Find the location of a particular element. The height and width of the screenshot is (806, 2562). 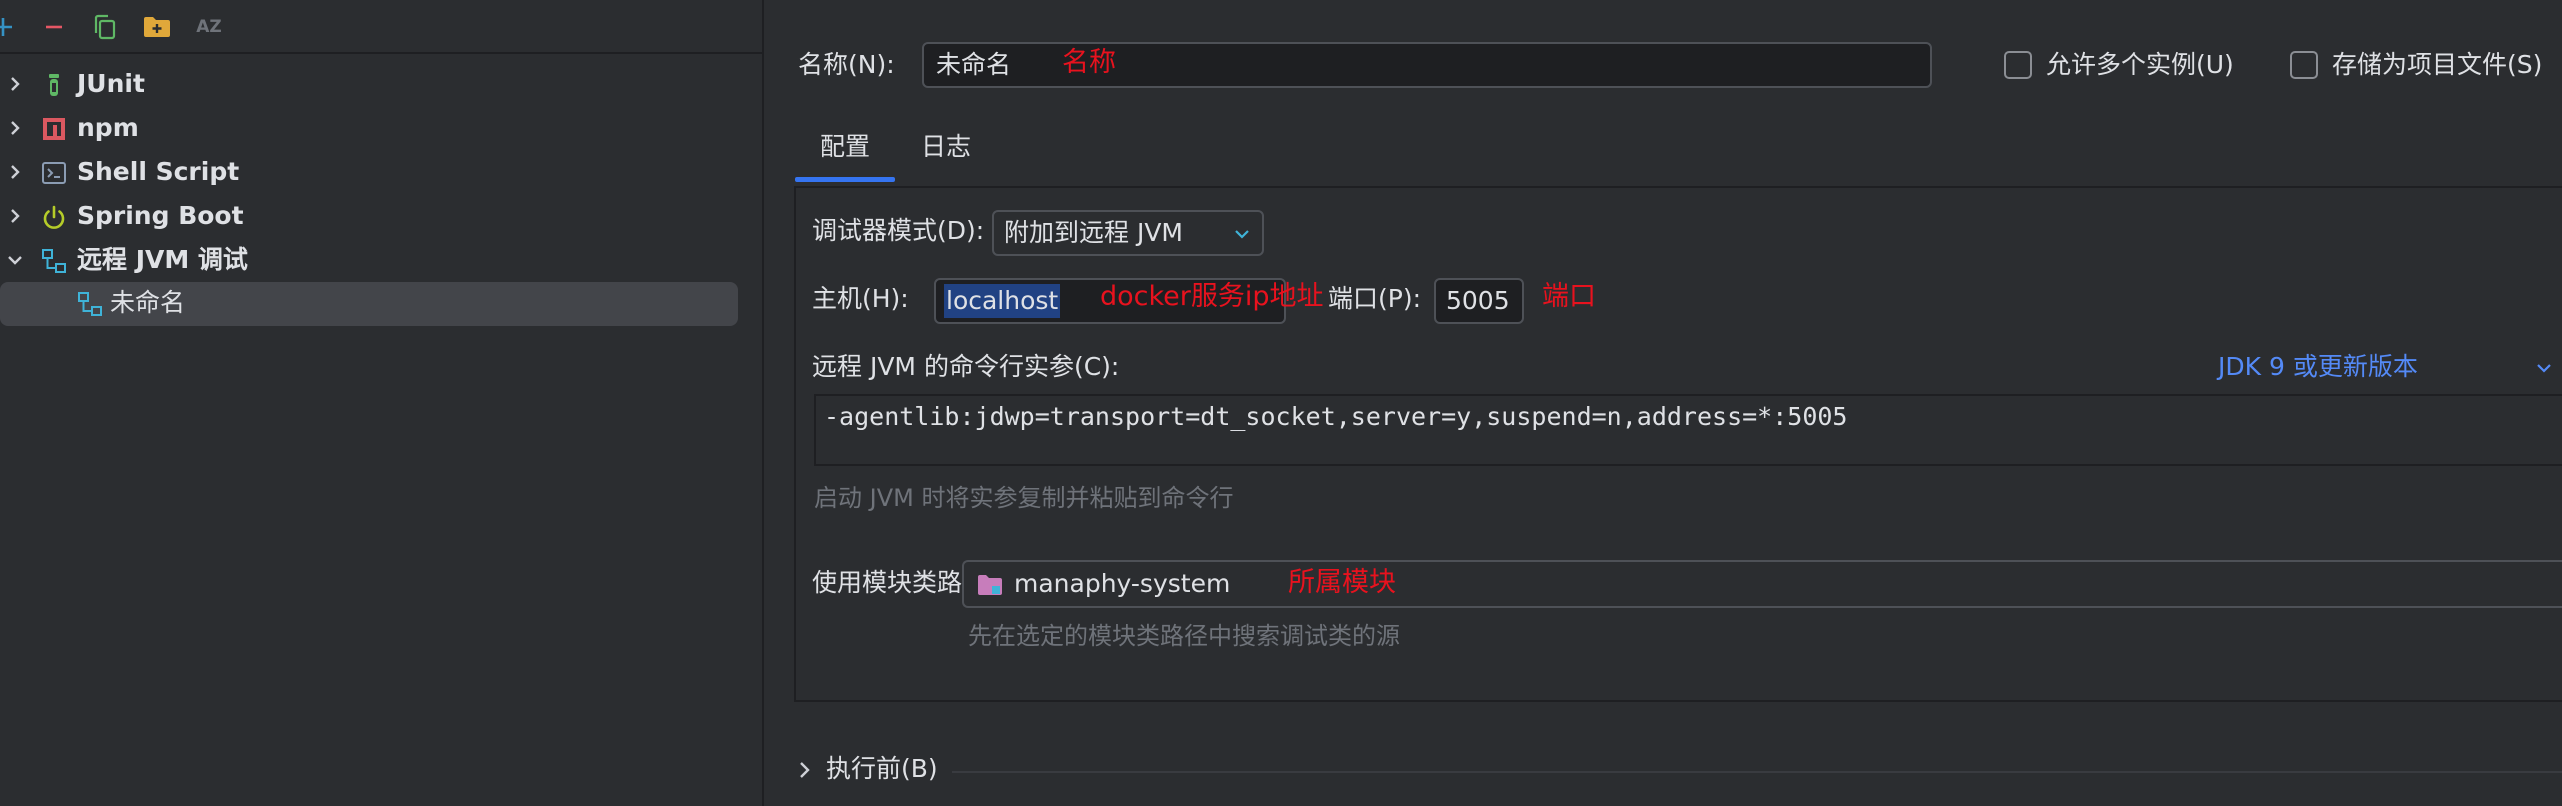

port-input: 5005 is located at coordinates (1479, 301).